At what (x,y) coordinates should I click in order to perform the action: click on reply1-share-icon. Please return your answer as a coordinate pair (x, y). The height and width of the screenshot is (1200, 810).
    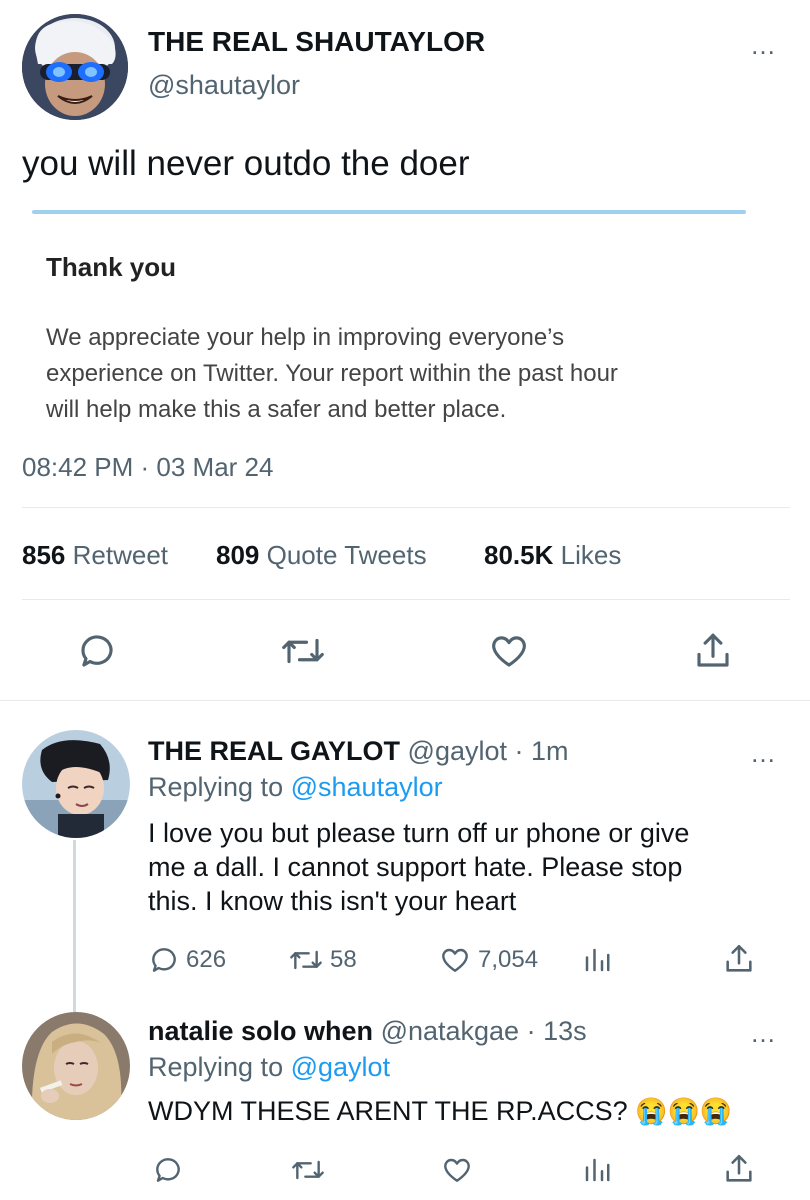
    Looking at the image, I should click on (739, 959).